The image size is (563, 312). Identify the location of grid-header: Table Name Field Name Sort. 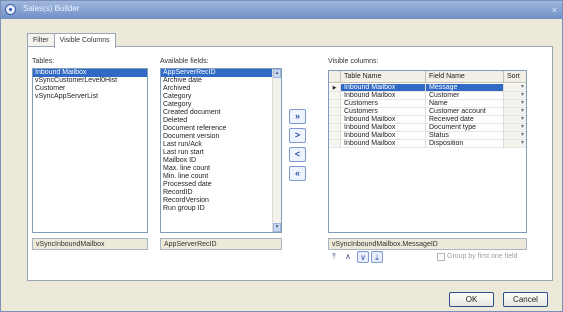
(427, 77).